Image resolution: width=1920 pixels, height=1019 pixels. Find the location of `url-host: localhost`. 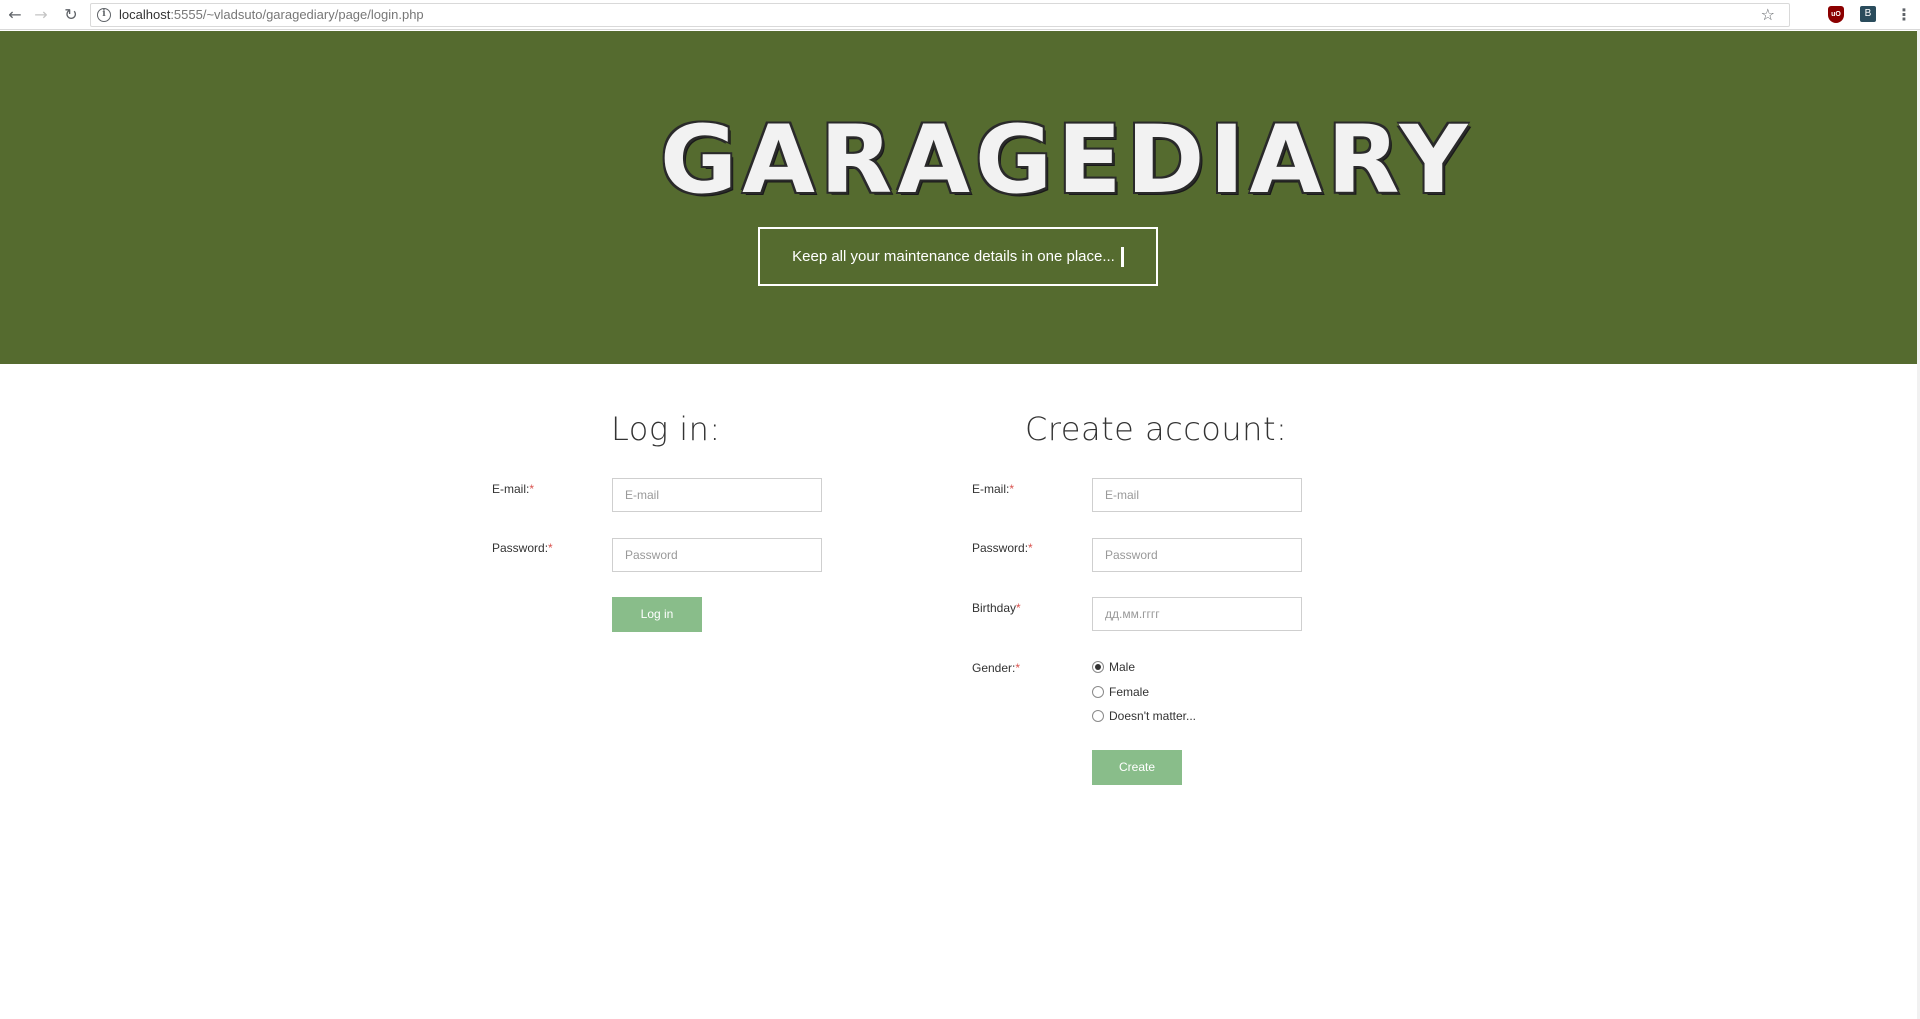

url-host: localhost is located at coordinates (145, 14).